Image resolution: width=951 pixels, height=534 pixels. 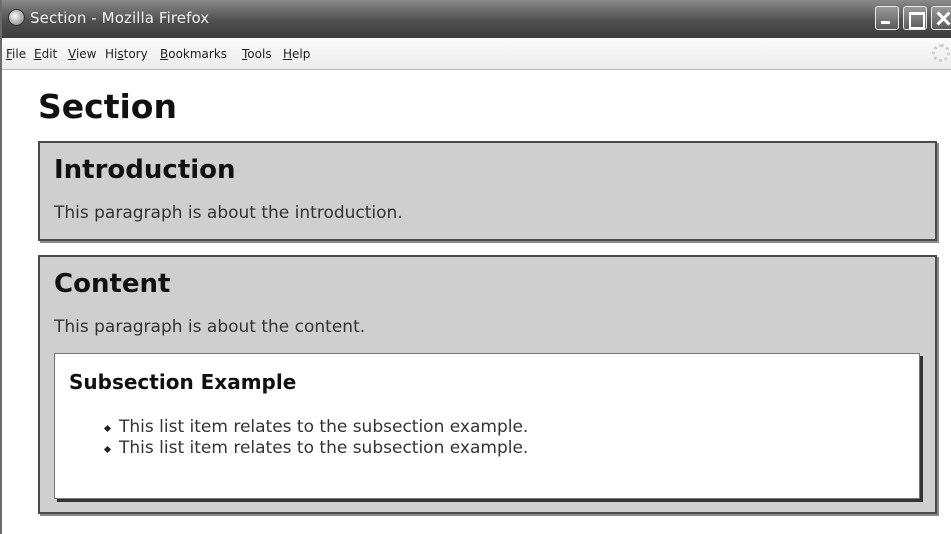 What do you see at coordinates (120, 18) in the screenshot?
I see `window-title: Section - Mozilla Firefox` at bounding box center [120, 18].